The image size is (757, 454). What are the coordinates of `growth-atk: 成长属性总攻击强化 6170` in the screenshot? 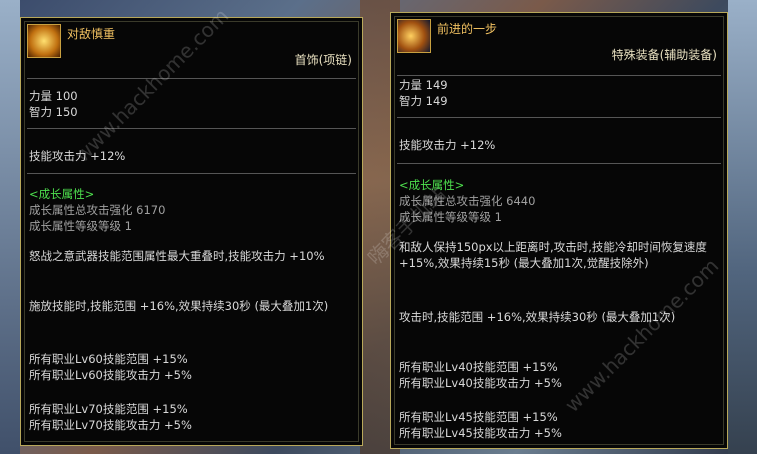 It's located at (97, 210).